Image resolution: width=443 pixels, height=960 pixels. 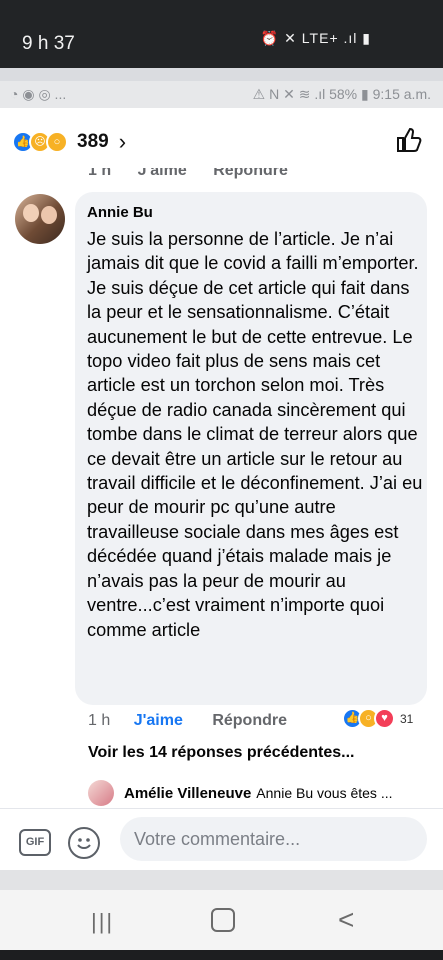 What do you see at coordinates (100, 170) in the screenshot?
I see `previous-time: 1 h` at bounding box center [100, 170].